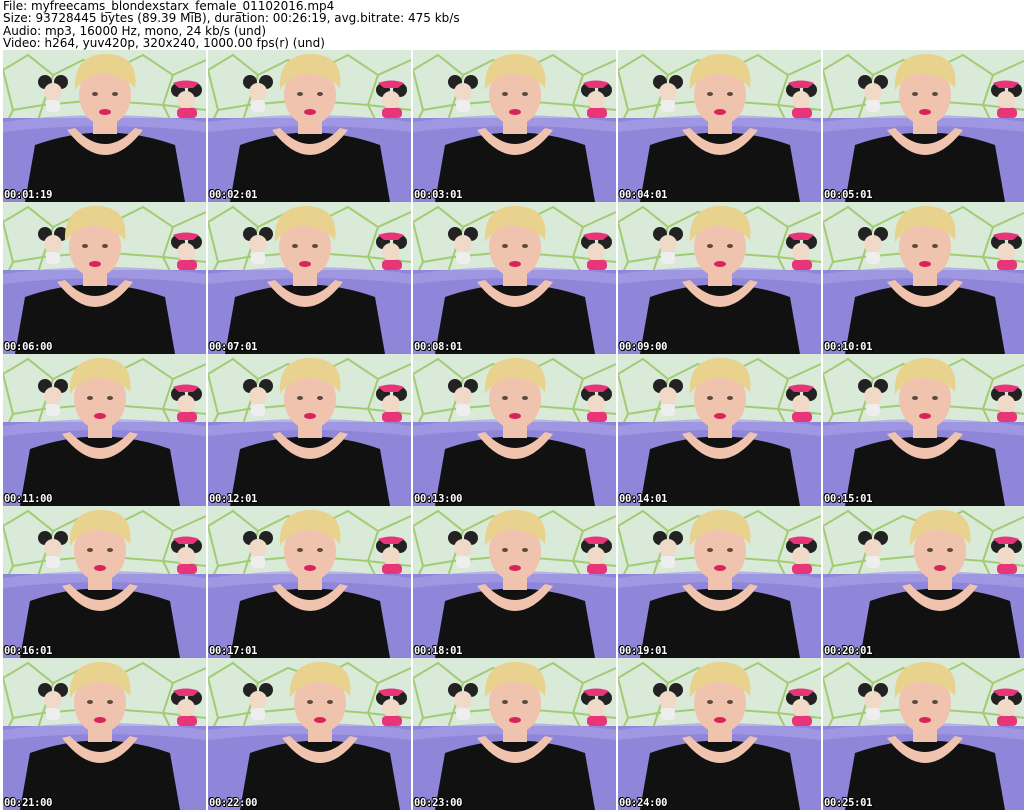 Image resolution: width=1024 pixels, height=811 pixels. I want to click on video-thumbnail: 00:03:01, so click(514, 126).